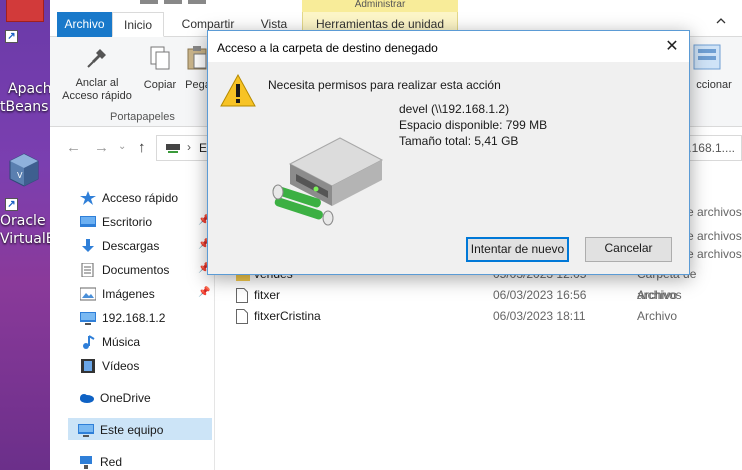  I want to click on desktop-icon, so click(88, 221).